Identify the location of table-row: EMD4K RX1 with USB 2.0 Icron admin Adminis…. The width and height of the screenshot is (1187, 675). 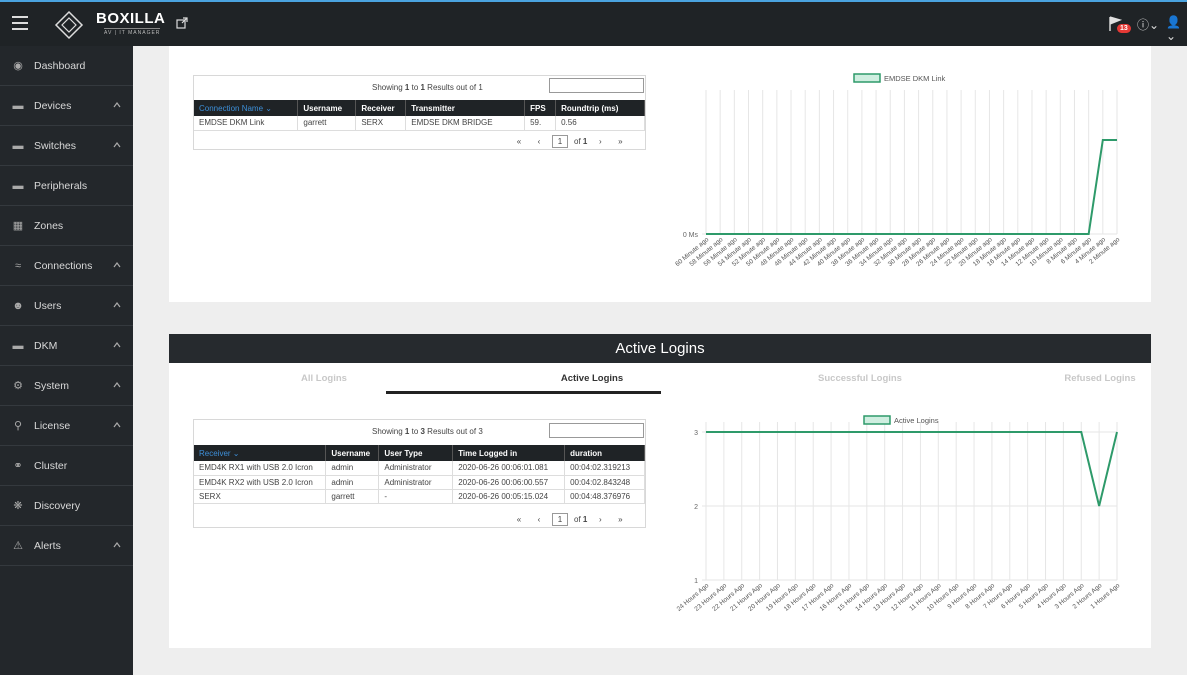
(419, 468).